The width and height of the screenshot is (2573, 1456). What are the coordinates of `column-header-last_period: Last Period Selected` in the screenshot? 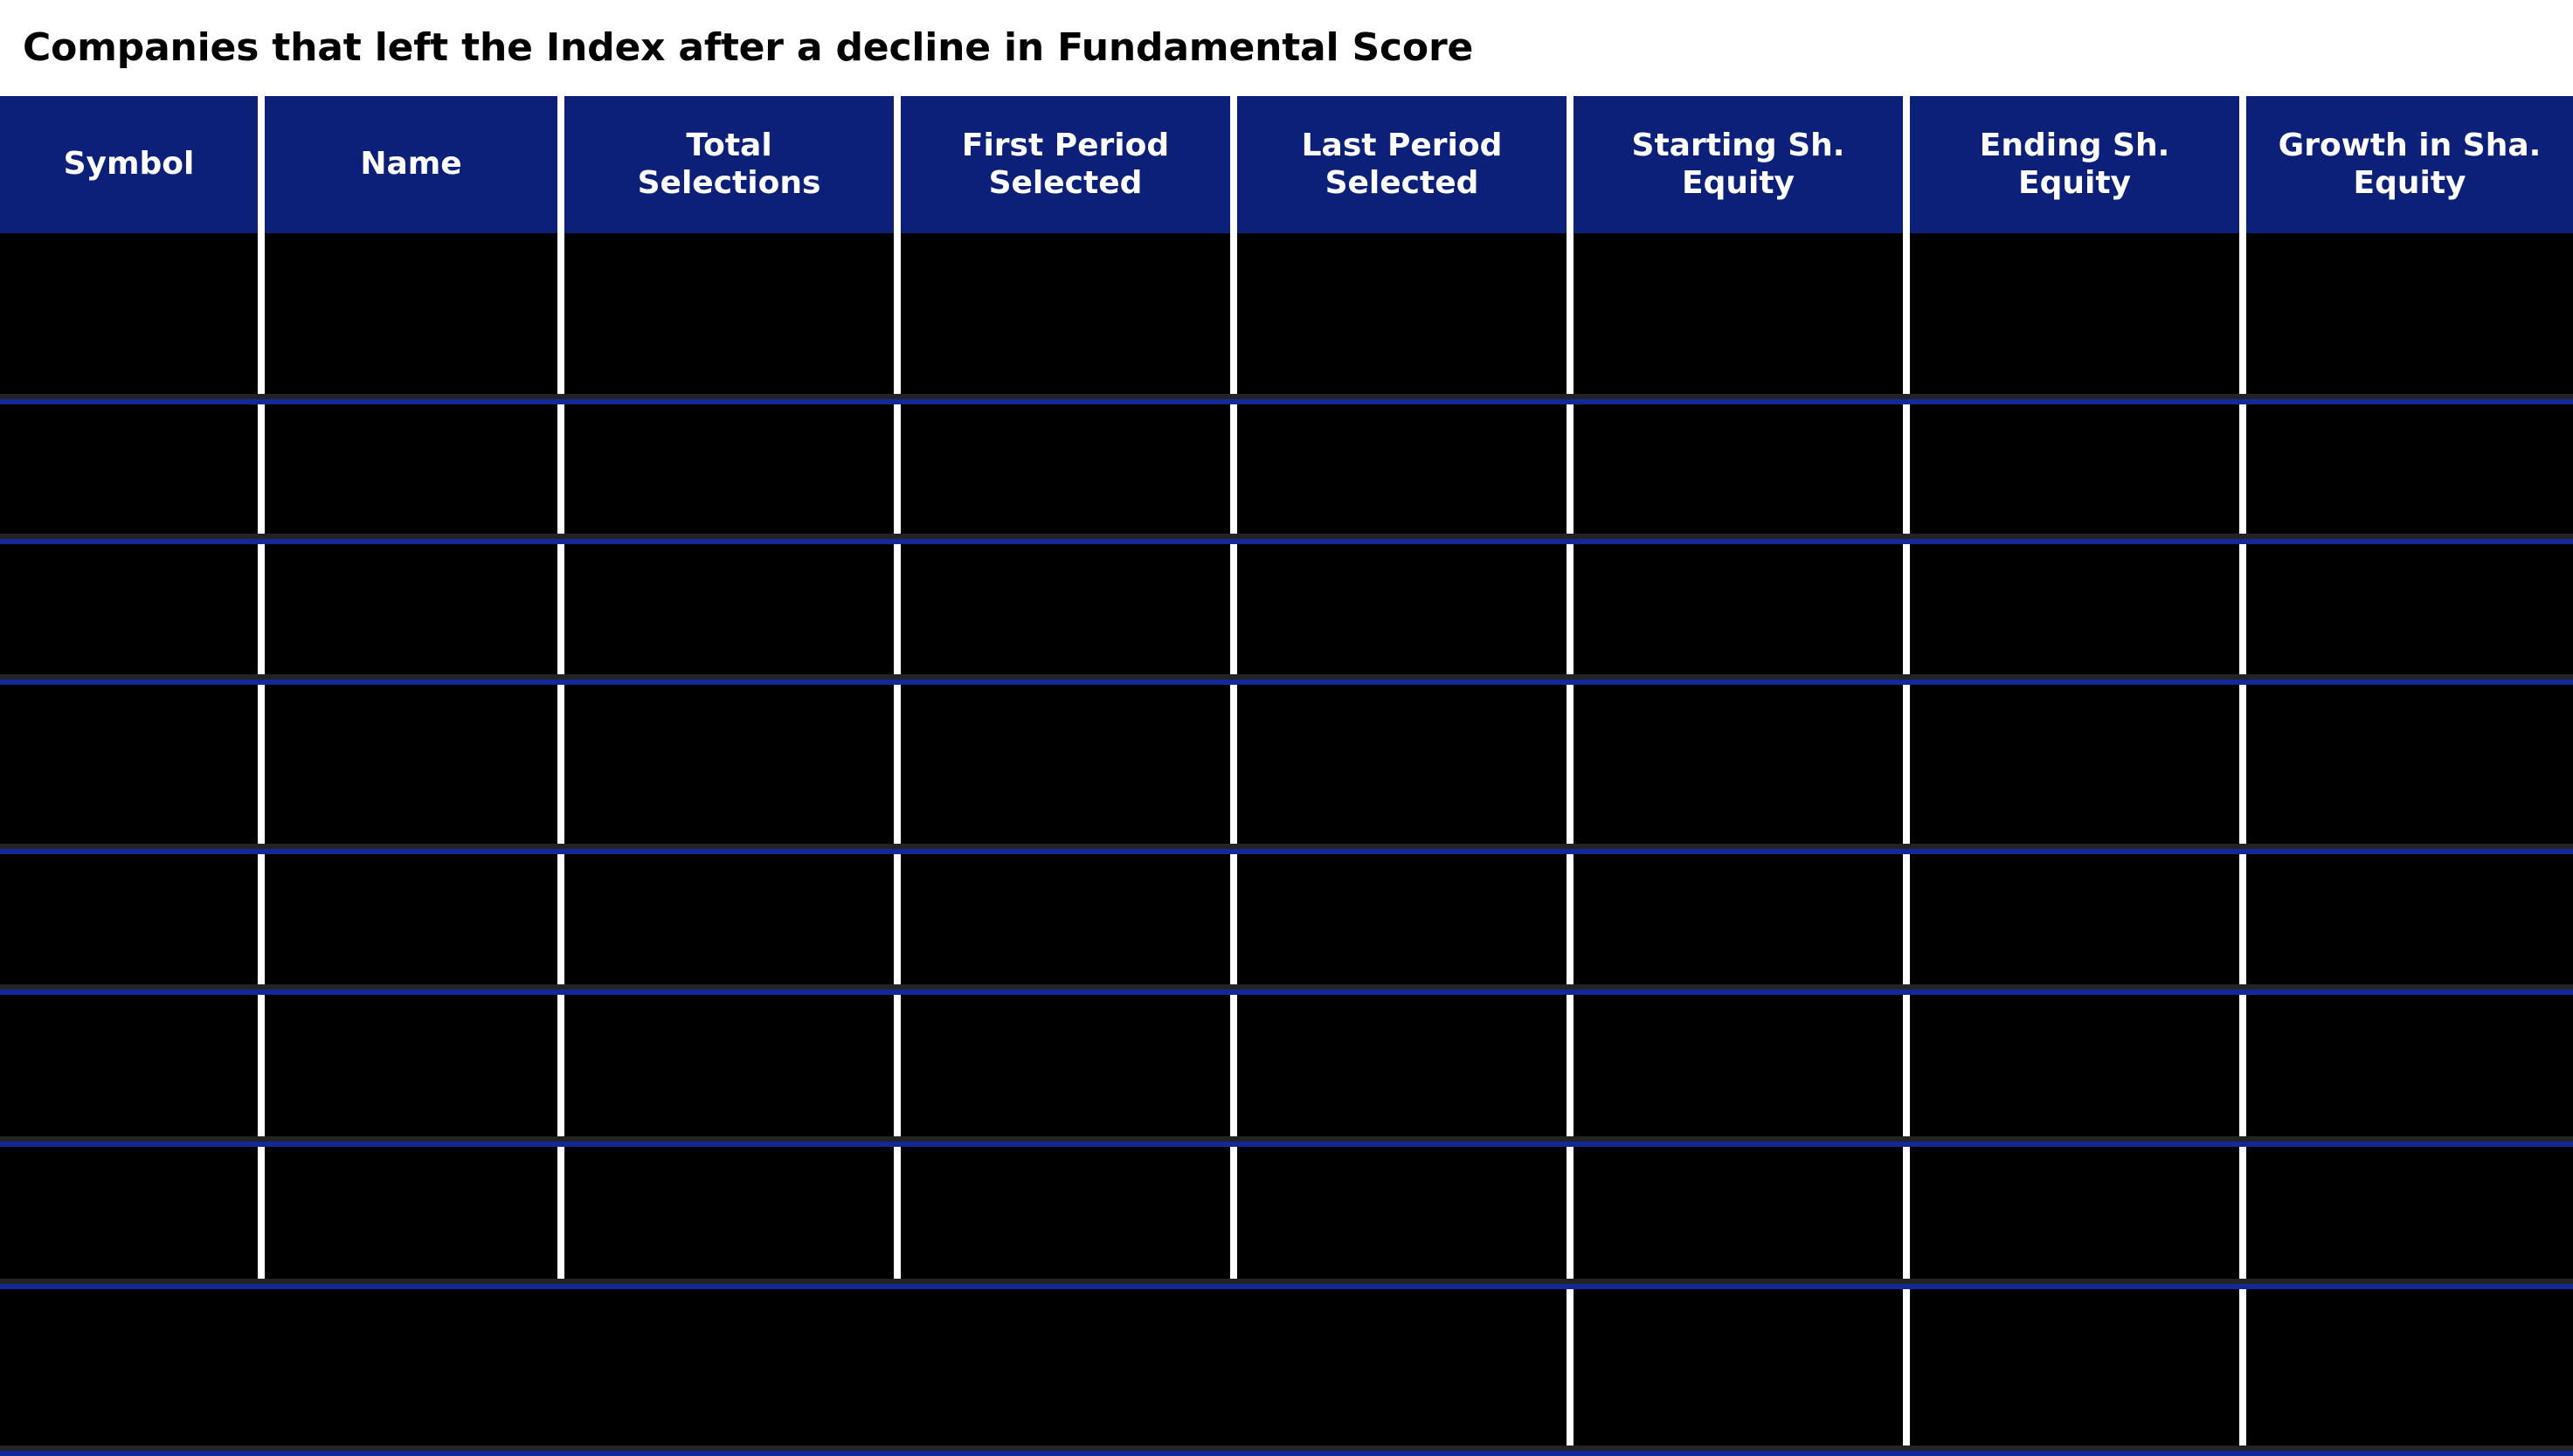 It's located at (1402, 164).